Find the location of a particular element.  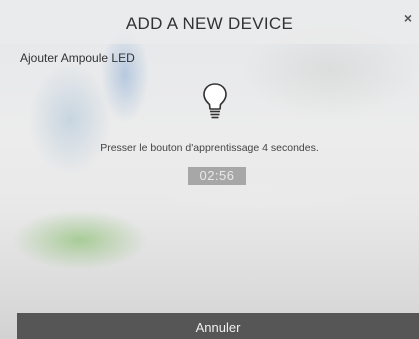

dialog-title: ADD A NEW DEVICE is located at coordinates (209, 23).